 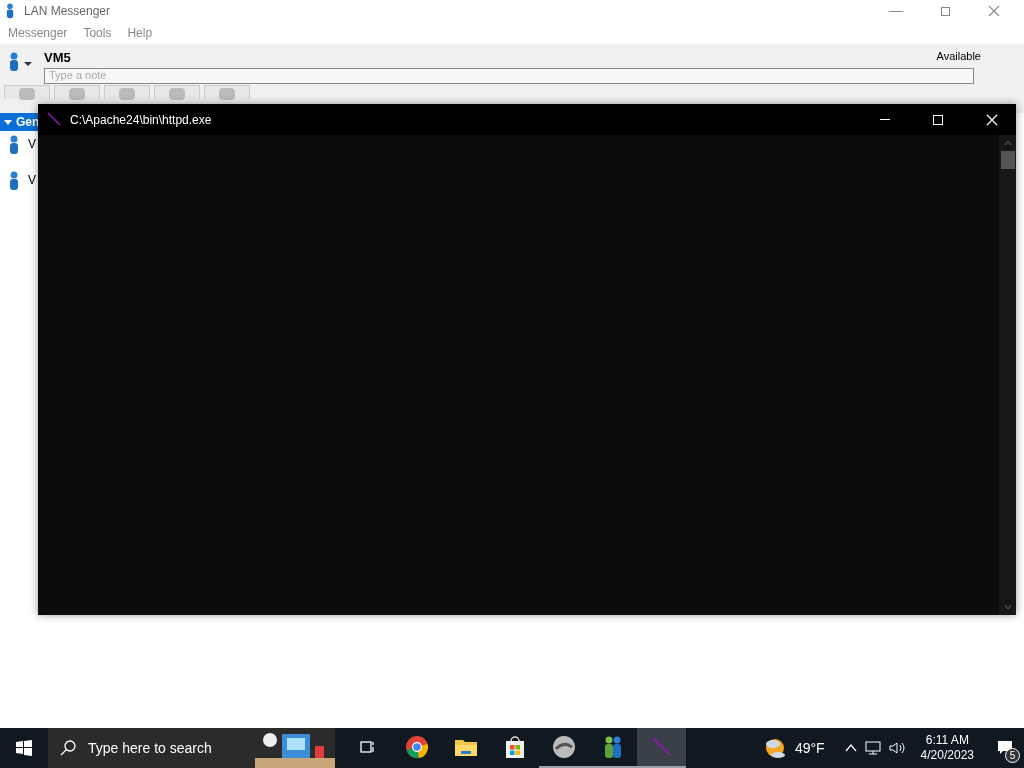 What do you see at coordinates (367, 747) in the screenshot?
I see `task-view-icon` at bounding box center [367, 747].